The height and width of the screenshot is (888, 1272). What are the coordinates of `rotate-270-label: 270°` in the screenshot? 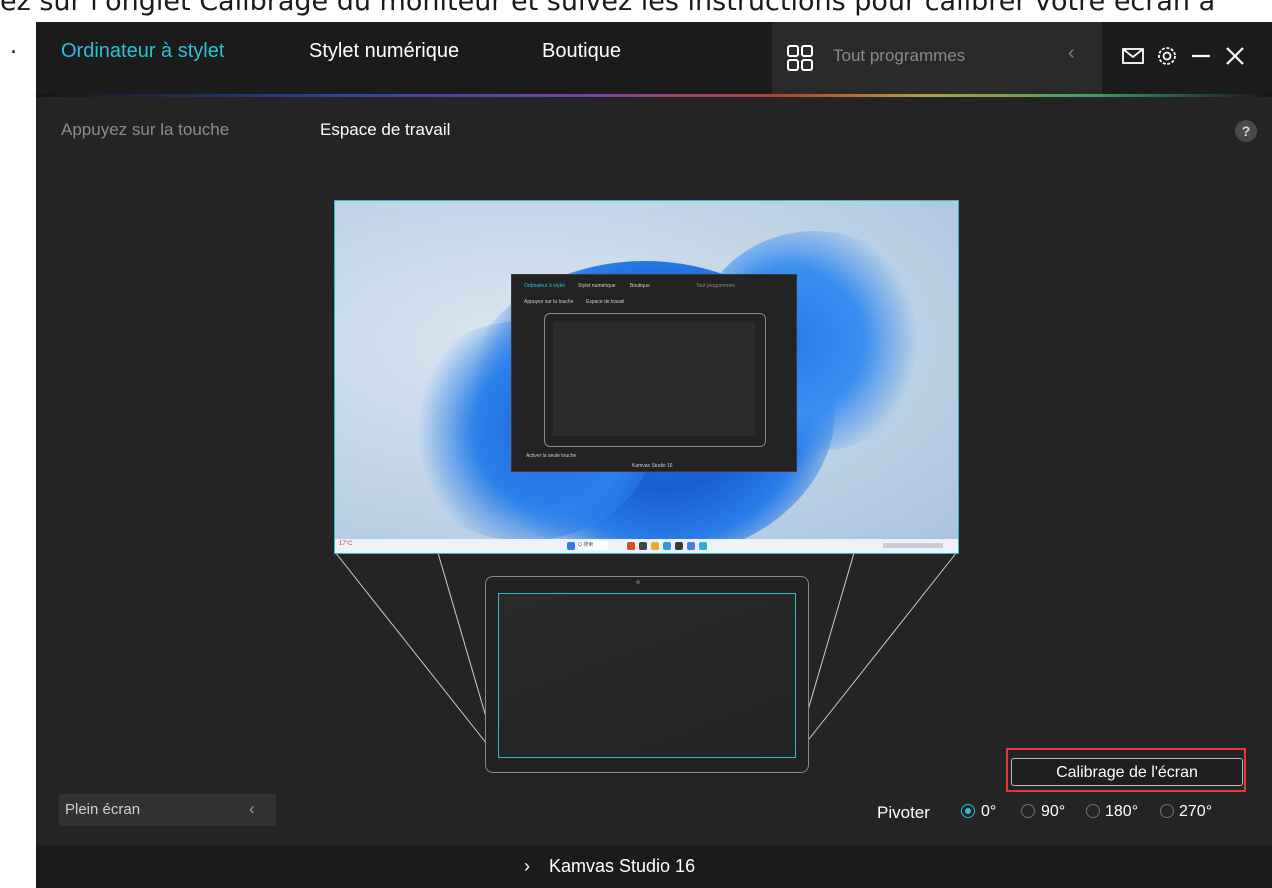 It's located at (1196, 811).